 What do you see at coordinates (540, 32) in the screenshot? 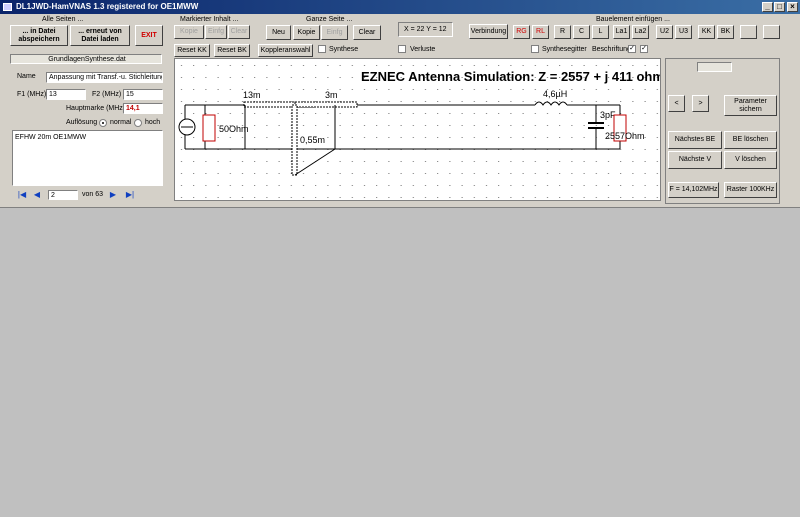
I see `insert-rl-button: RL` at bounding box center [540, 32].